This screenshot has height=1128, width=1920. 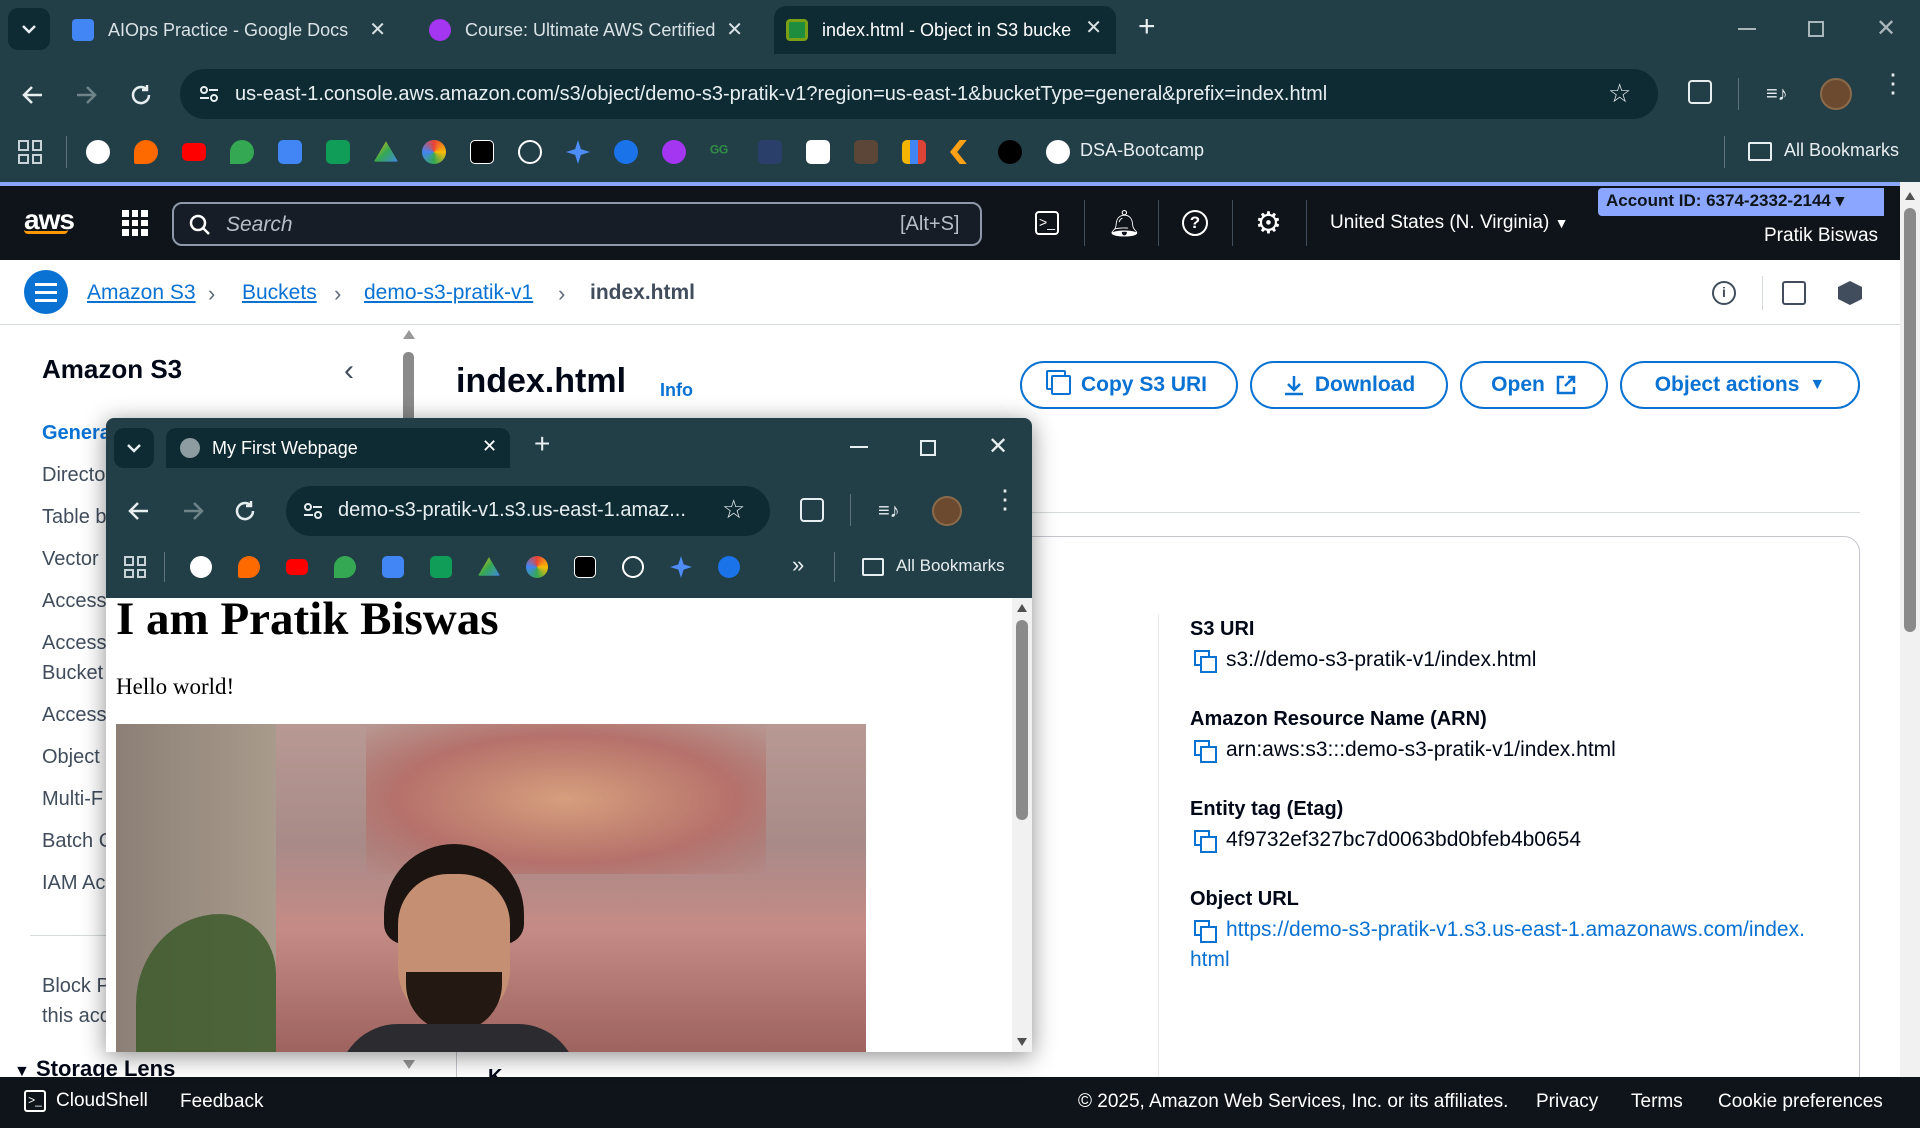 I want to click on feedback-link: Feedback, so click(x=221, y=1102).